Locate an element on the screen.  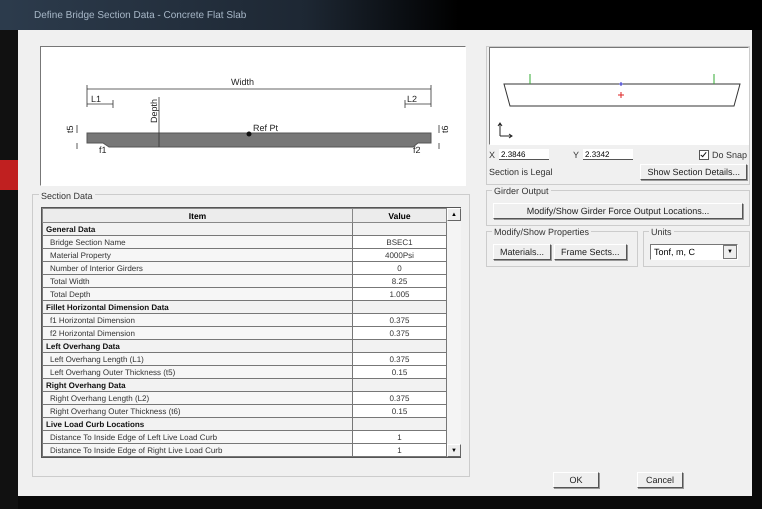
item-cell: Number of Interior Girders is located at coordinates (197, 268).